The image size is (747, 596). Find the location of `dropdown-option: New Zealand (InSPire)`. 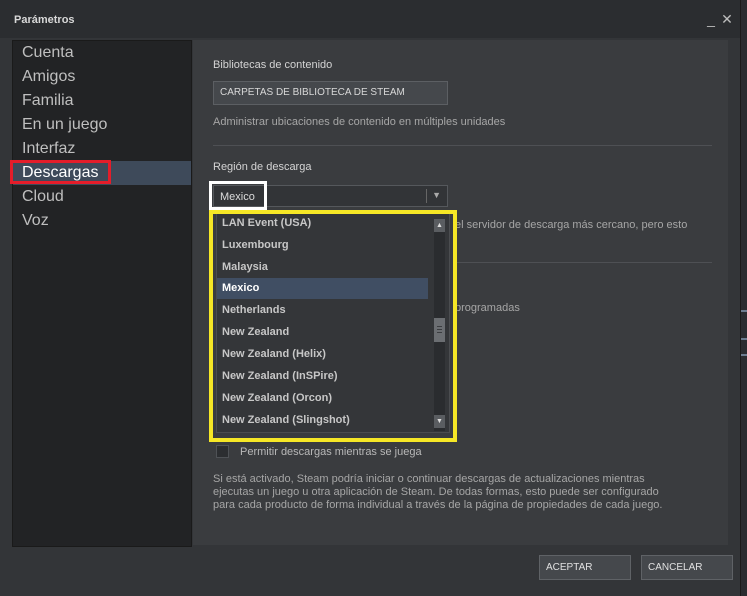

dropdown-option: New Zealand (InSPire) is located at coordinates (322, 376).